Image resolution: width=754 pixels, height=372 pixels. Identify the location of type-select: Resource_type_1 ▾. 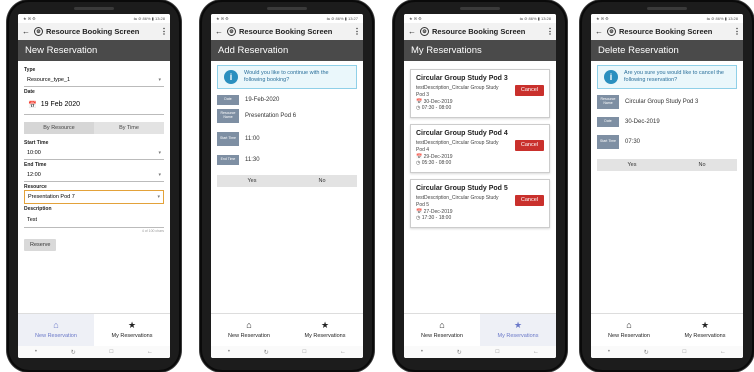
(94, 80).